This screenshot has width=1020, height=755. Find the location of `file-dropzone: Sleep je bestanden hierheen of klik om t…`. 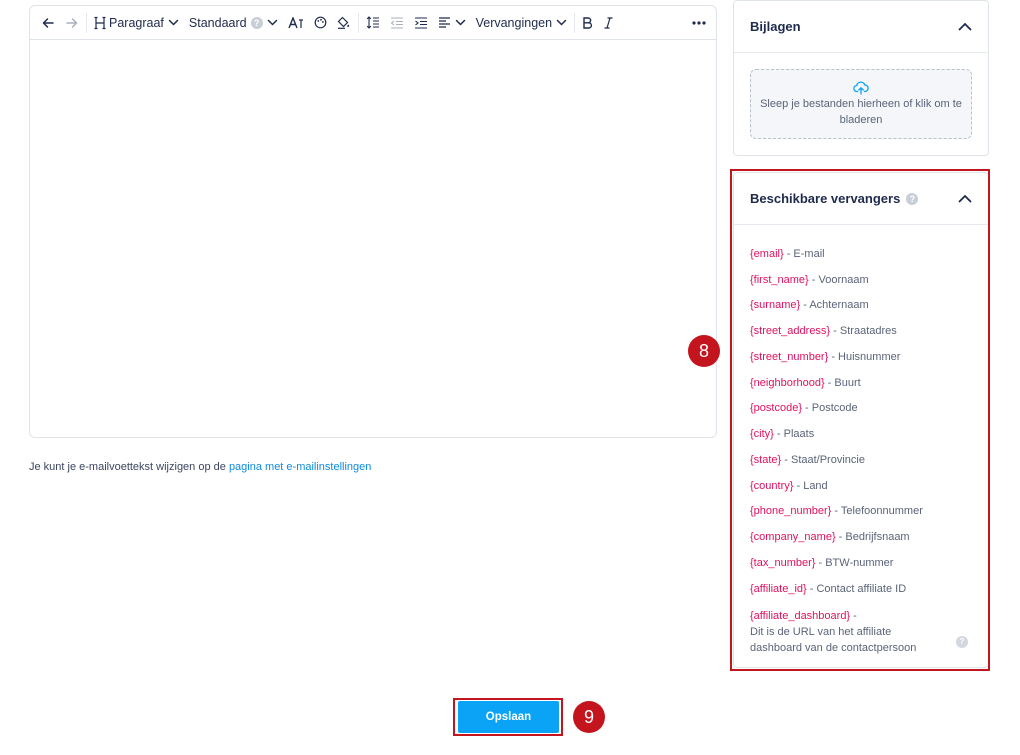

file-dropzone: Sleep je bestanden hierheen of klik om t… is located at coordinates (861, 104).